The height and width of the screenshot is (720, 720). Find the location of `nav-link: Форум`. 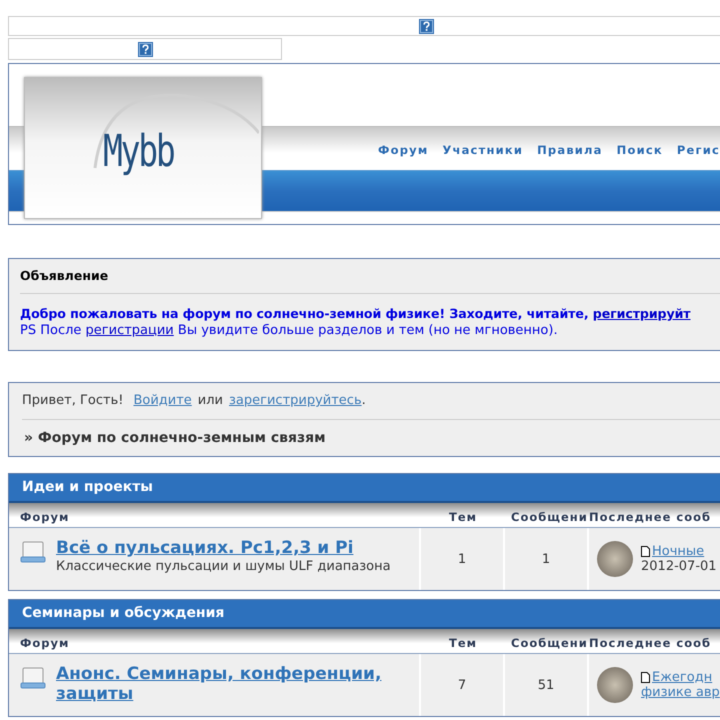

nav-link: Форум is located at coordinates (403, 150).